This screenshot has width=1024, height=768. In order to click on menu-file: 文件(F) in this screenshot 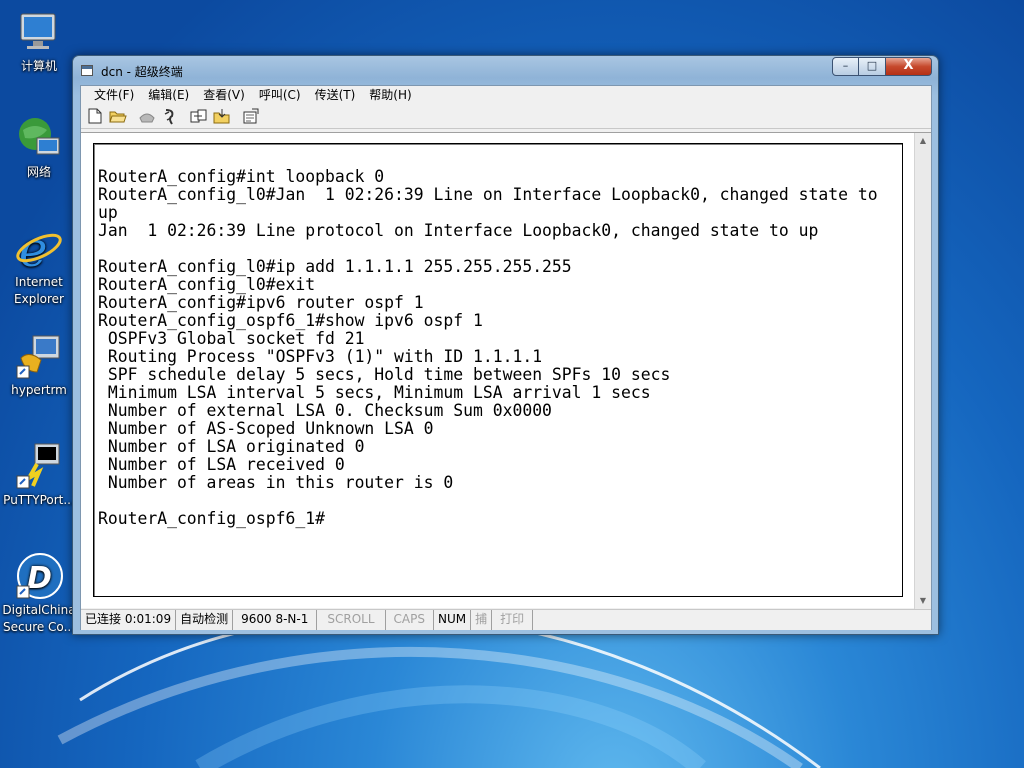, I will do `click(114, 95)`.